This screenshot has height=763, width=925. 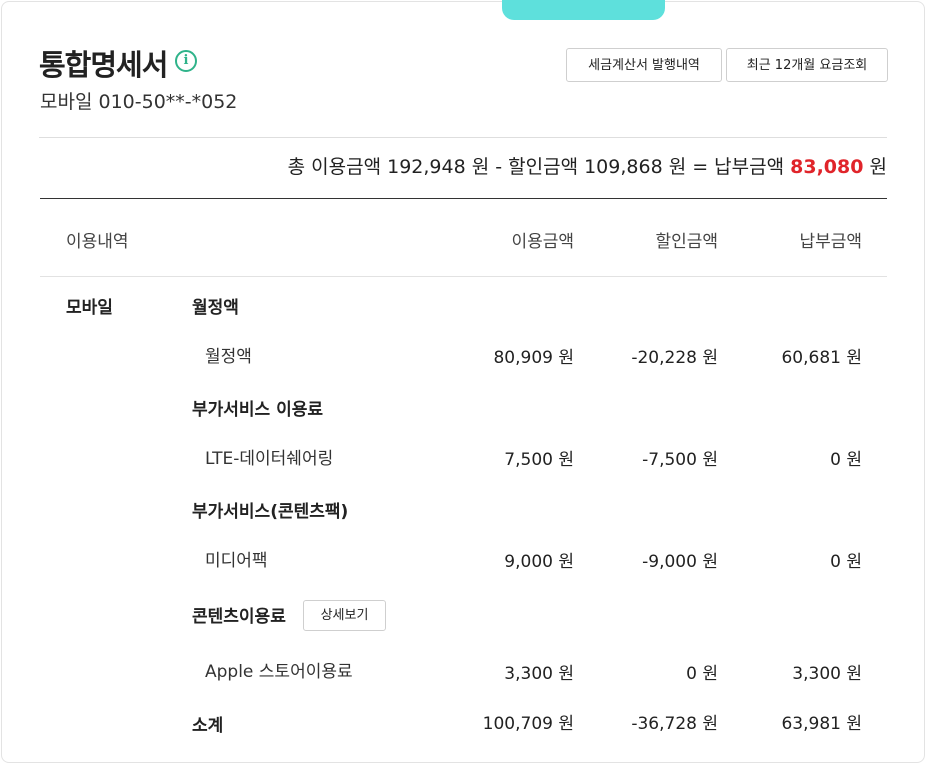 I want to click on header-usage-details: 이용내역, so click(x=97, y=242).